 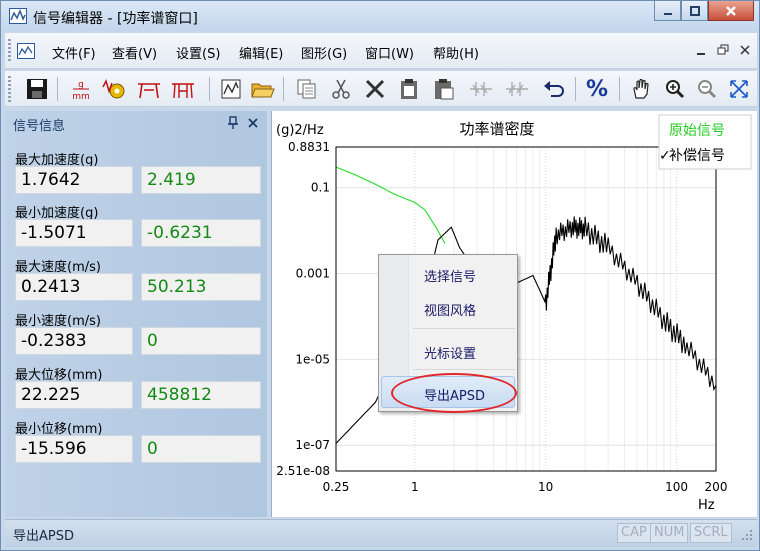 I want to click on y-tick-label: 0.8831, so click(x=309, y=147).